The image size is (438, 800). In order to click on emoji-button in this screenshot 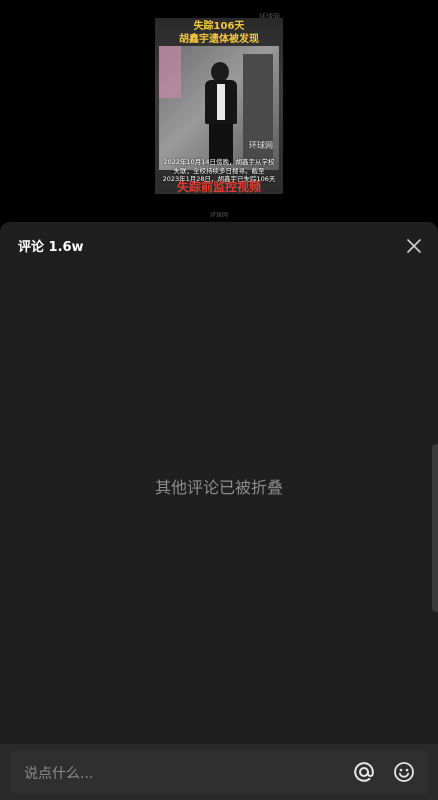, I will do `click(404, 772)`.